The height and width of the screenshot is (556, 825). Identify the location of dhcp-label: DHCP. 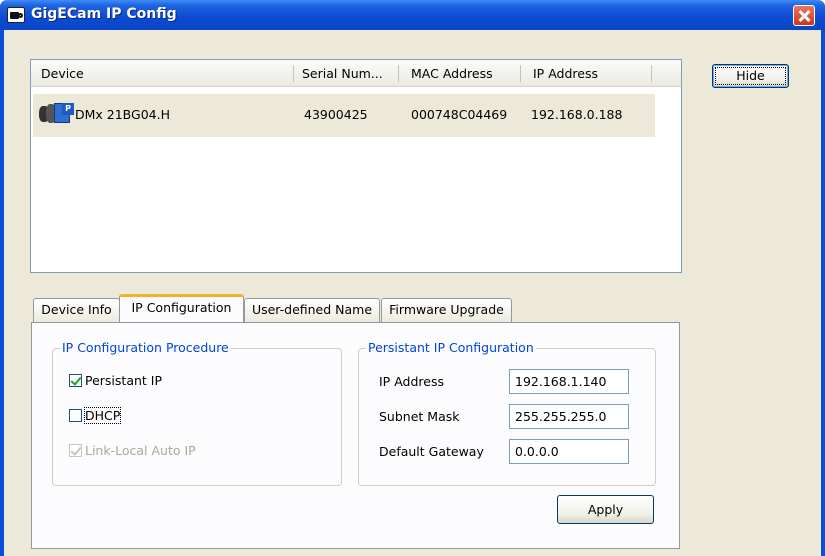
(102, 415).